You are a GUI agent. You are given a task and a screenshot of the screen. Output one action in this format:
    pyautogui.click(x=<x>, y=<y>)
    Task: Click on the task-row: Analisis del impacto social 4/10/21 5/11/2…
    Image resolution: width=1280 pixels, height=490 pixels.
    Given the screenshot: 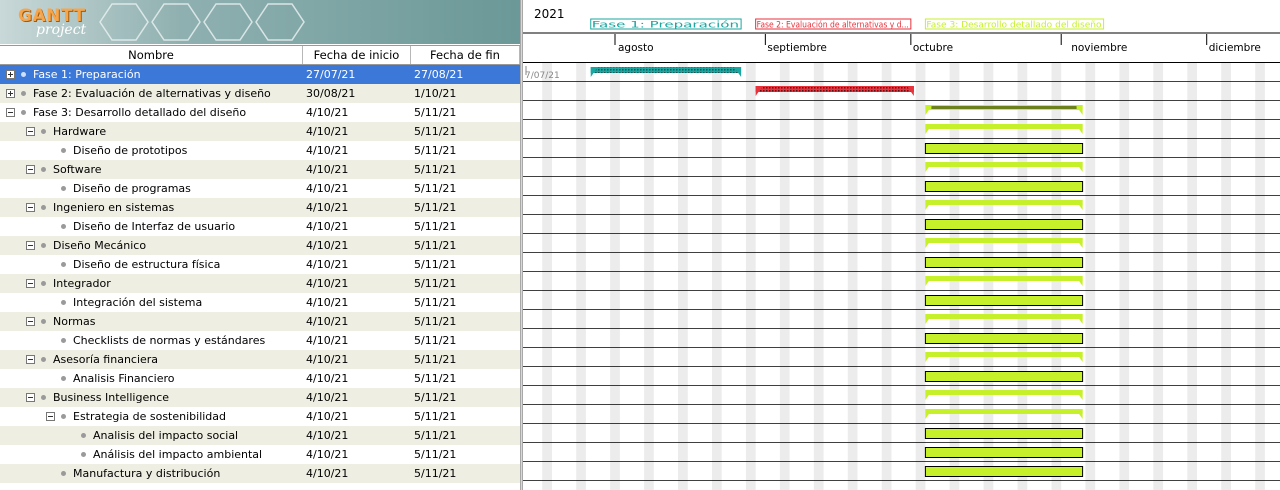 What is the action you would take?
    pyautogui.click(x=260, y=435)
    